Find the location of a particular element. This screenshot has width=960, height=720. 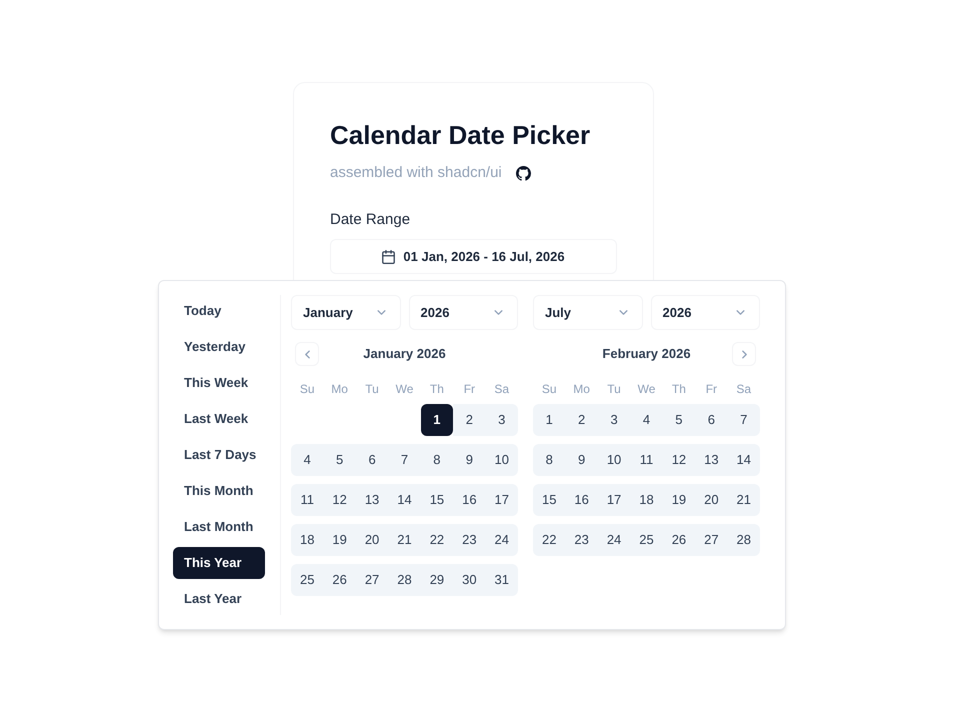

chevron-left-icon is located at coordinates (307, 354).